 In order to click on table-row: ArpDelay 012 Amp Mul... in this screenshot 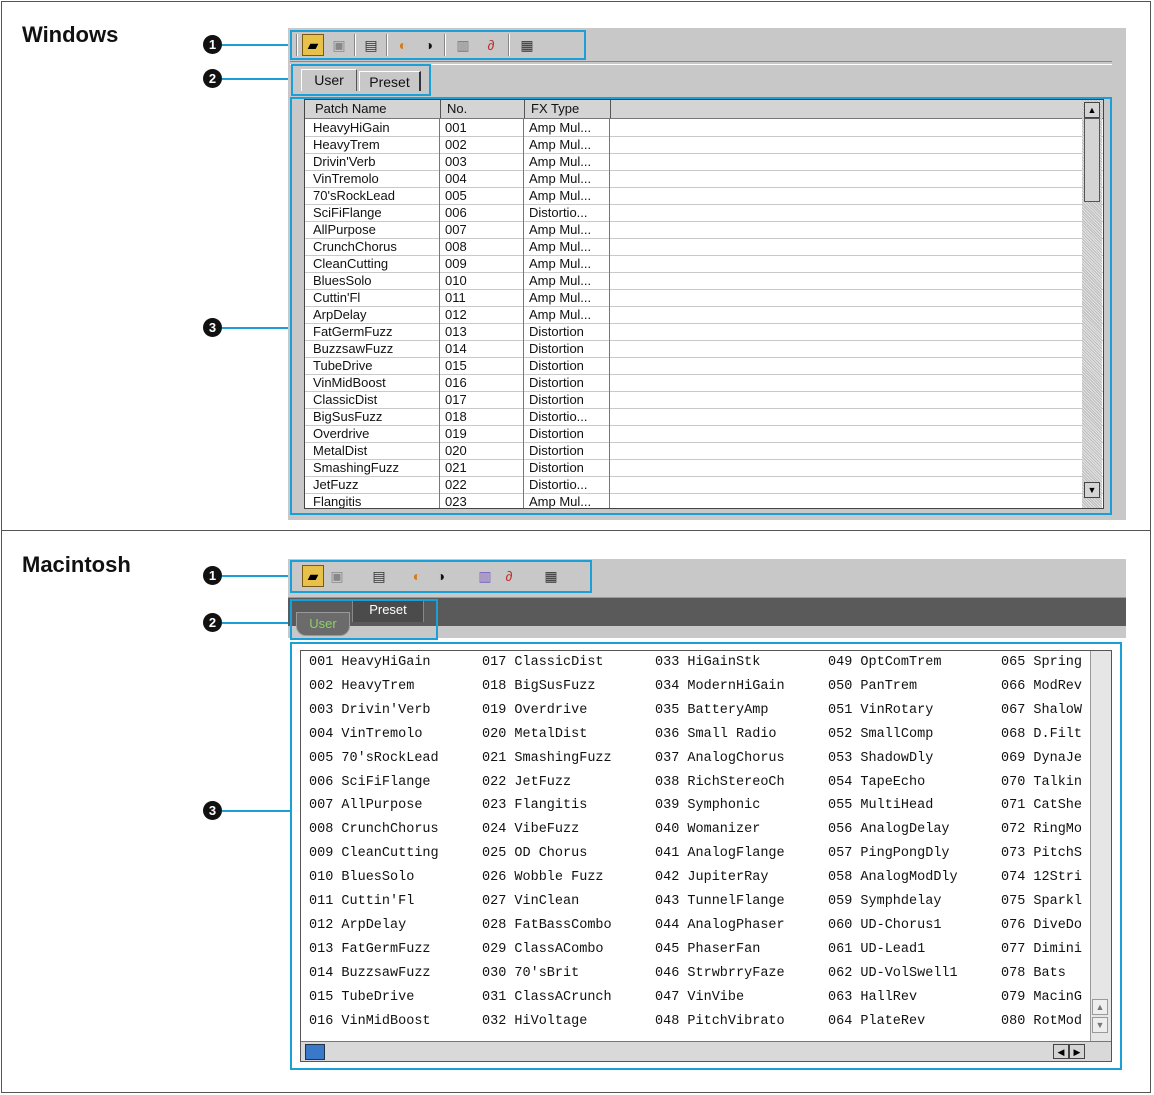, I will do `click(704, 315)`.